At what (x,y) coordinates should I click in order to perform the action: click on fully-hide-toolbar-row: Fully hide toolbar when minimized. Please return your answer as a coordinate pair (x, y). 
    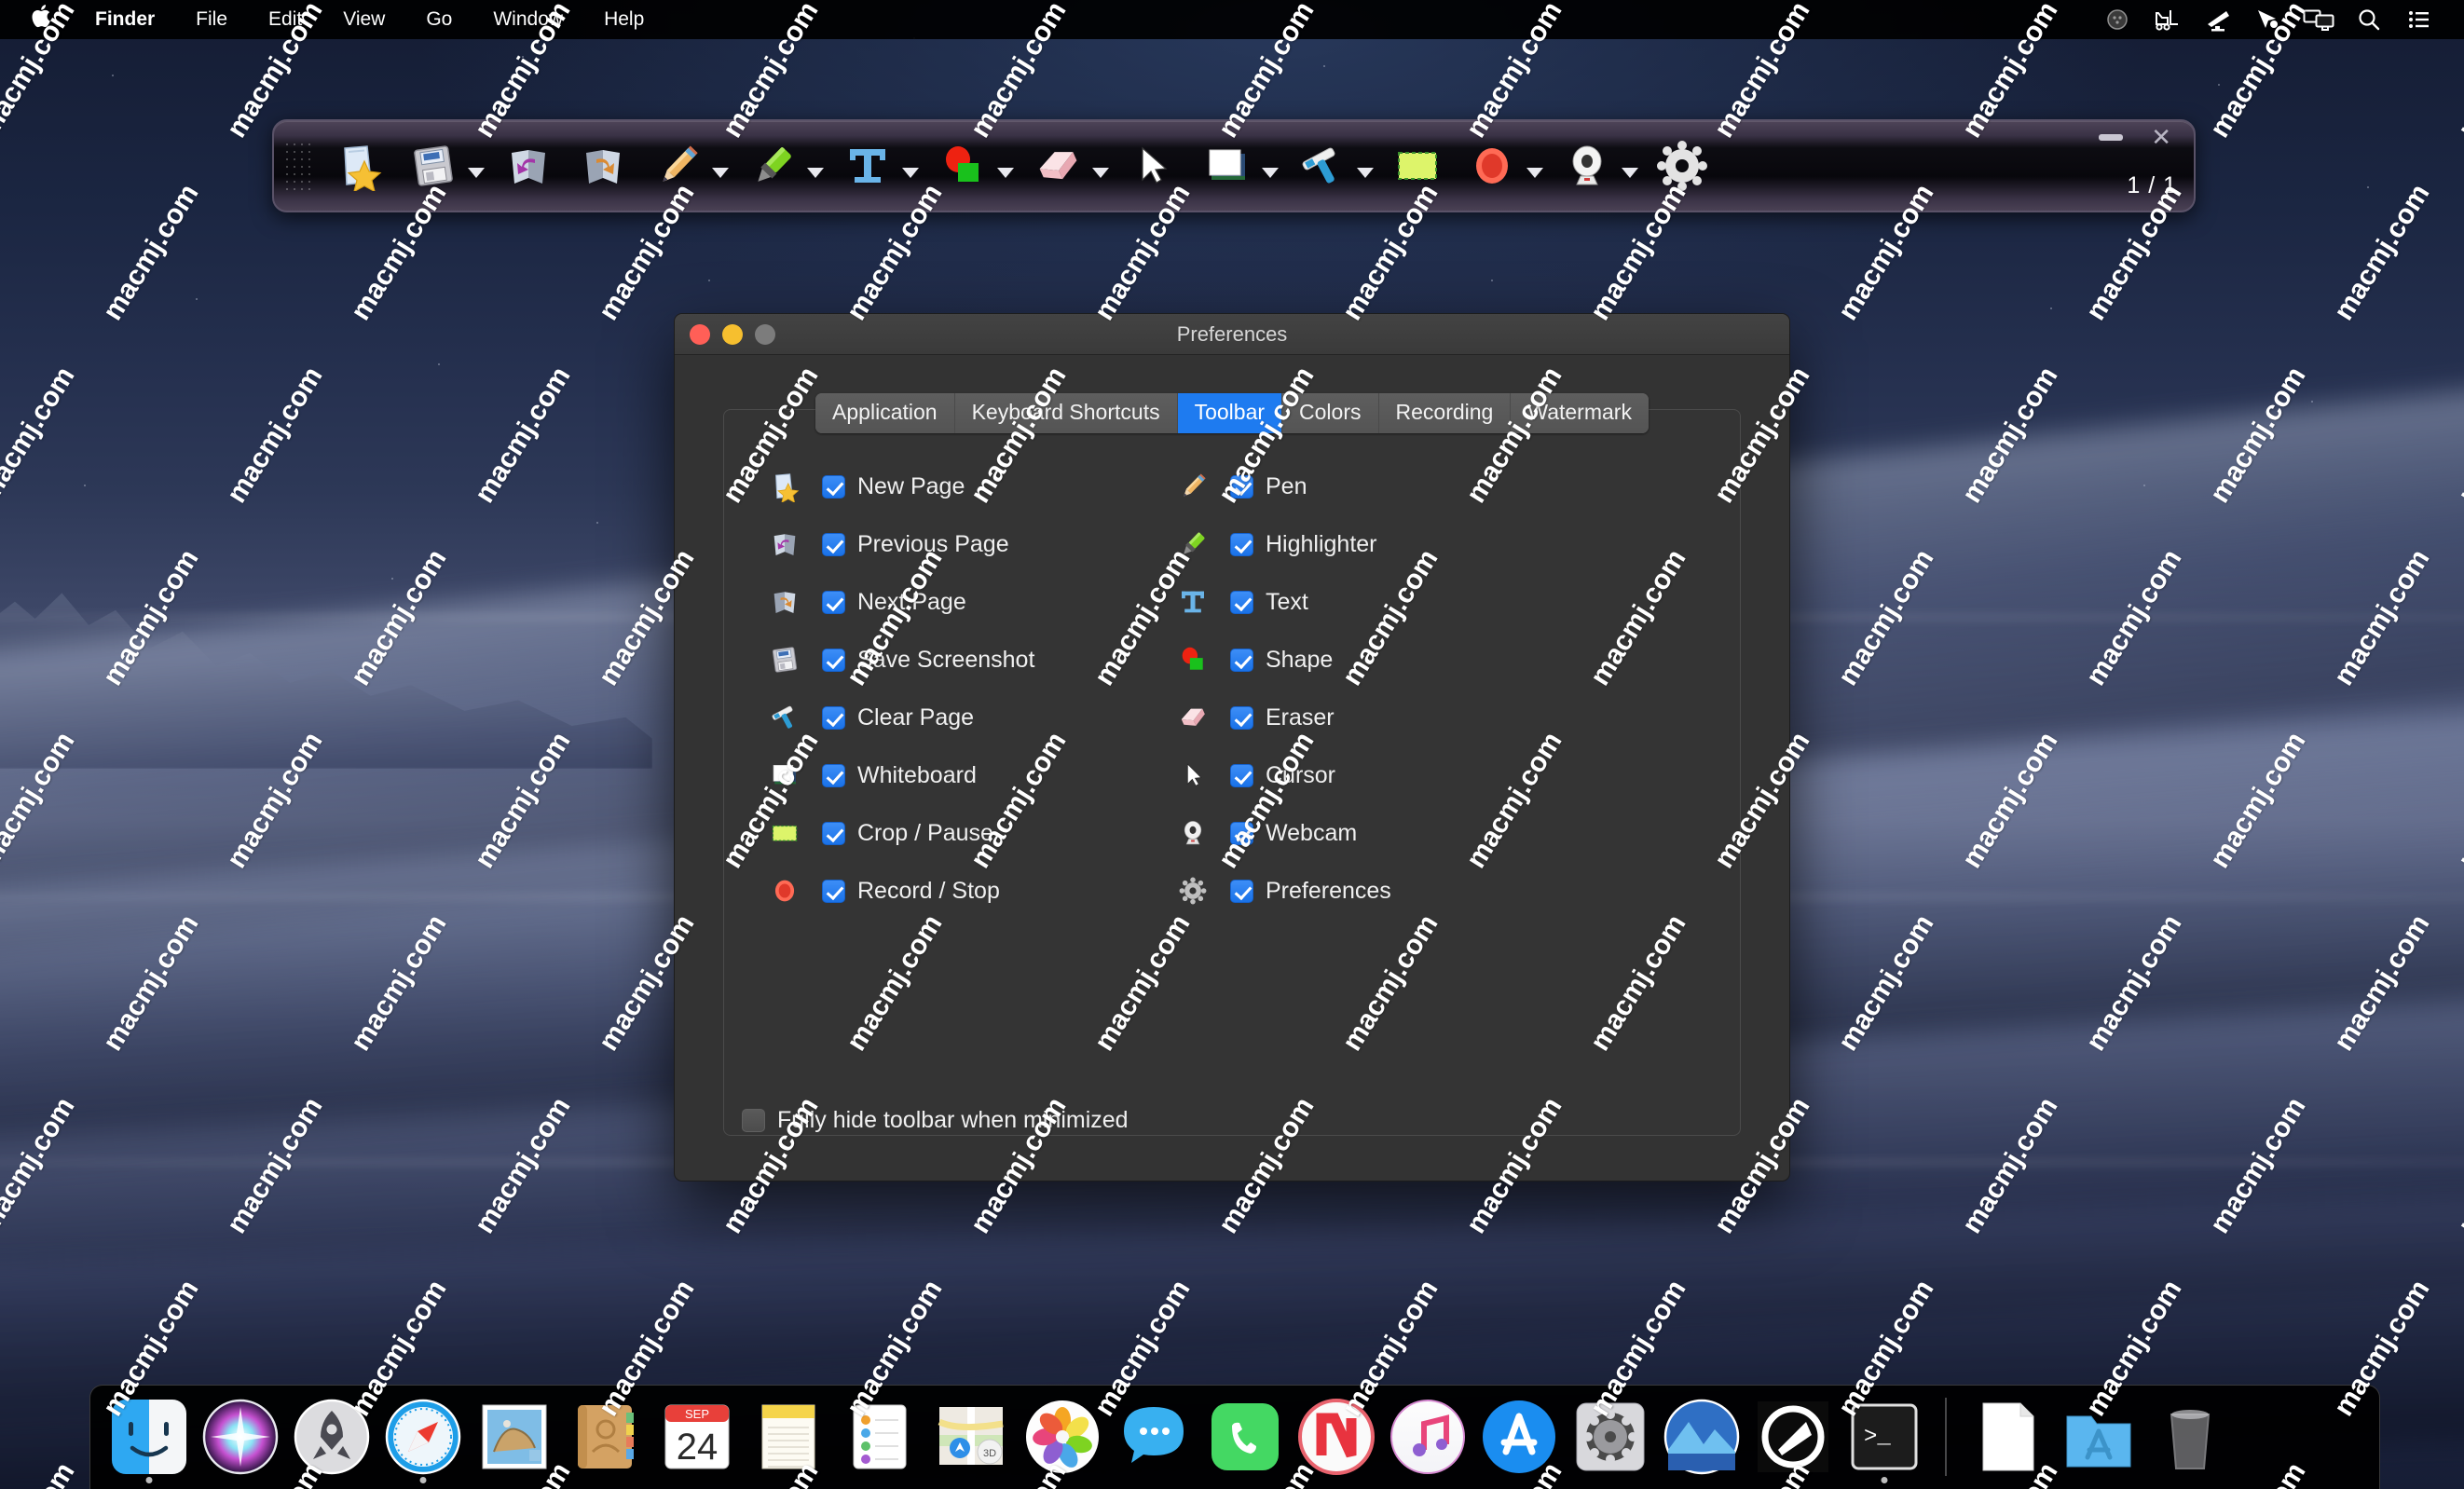
    Looking at the image, I should click on (935, 1120).